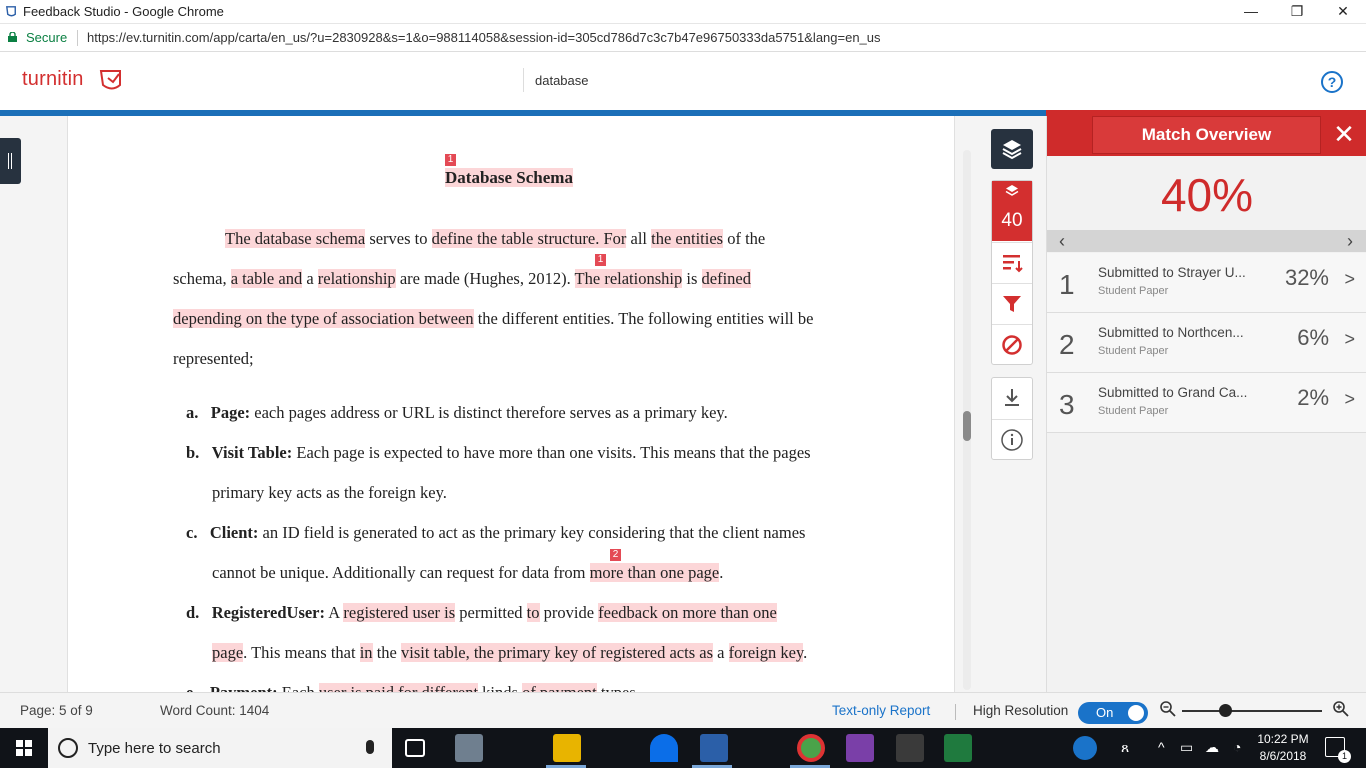  What do you see at coordinates (500, 687) in the screenshot?
I see `plain-text: kinds` at bounding box center [500, 687].